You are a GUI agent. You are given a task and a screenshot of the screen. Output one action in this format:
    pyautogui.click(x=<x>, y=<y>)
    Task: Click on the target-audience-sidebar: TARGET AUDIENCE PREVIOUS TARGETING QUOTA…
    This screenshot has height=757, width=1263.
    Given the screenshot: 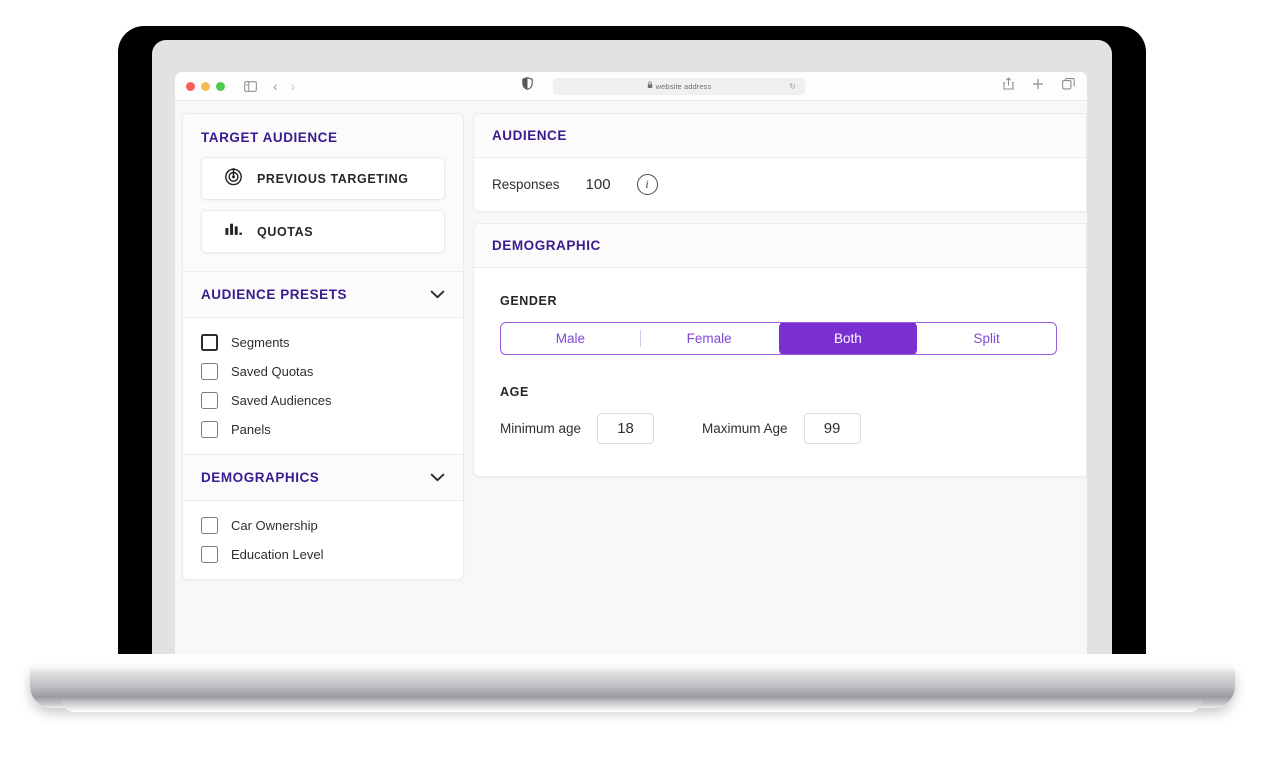 What is the action you would take?
    pyautogui.click(x=323, y=346)
    